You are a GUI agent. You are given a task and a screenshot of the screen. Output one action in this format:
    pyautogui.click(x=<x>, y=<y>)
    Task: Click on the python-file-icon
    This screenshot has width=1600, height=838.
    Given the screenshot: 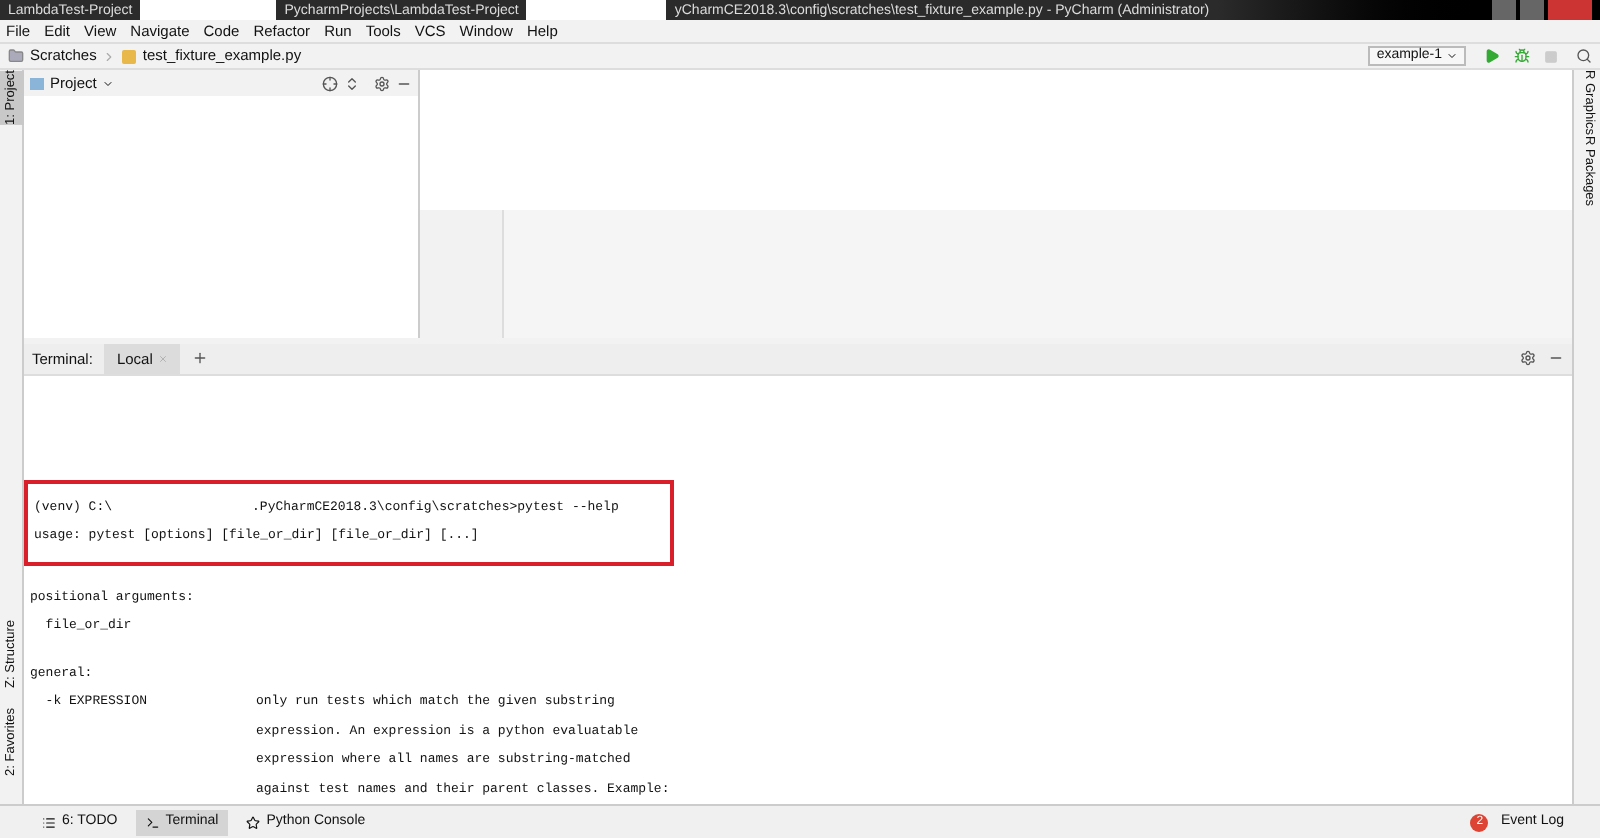 What is the action you would take?
    pyautogui.click(x=129, y=56)
    